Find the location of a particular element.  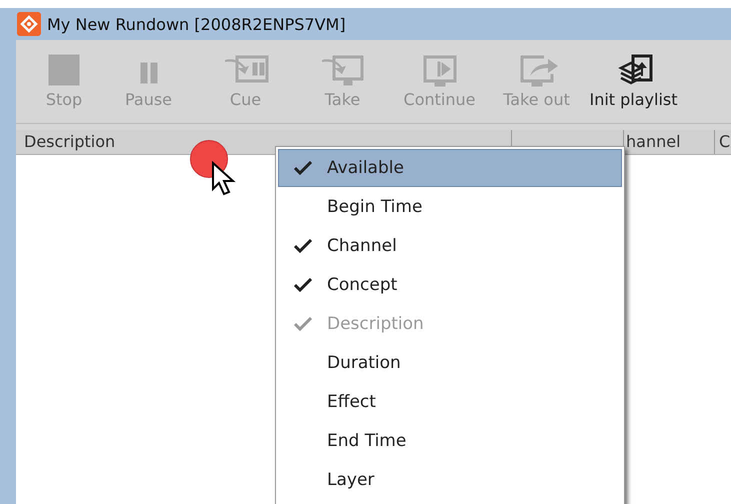

monitor-arrow-icon is located at coordinates (343, 71).